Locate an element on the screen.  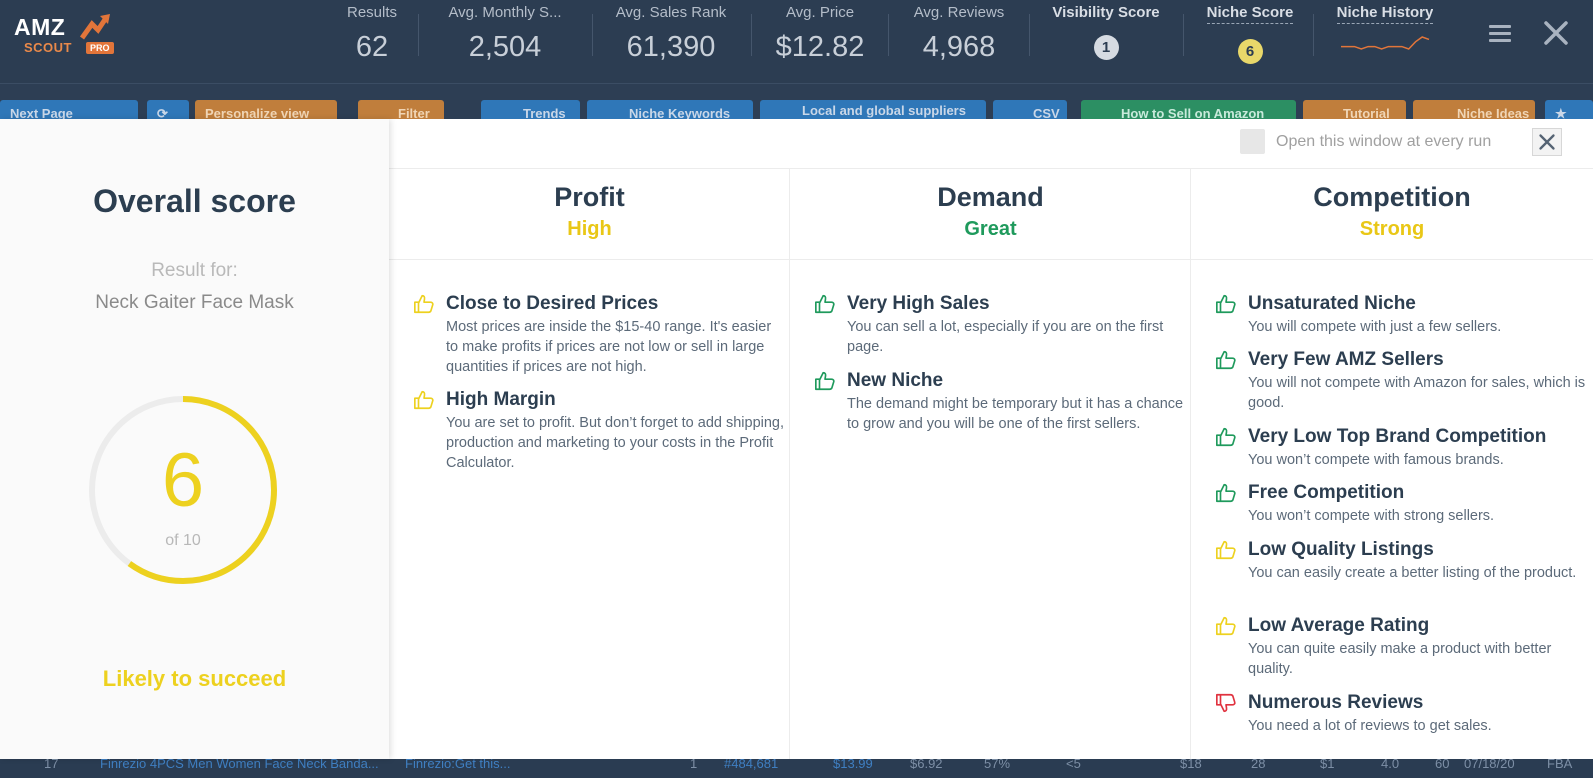
score-value: 6 is located at coordinates (183, 480).